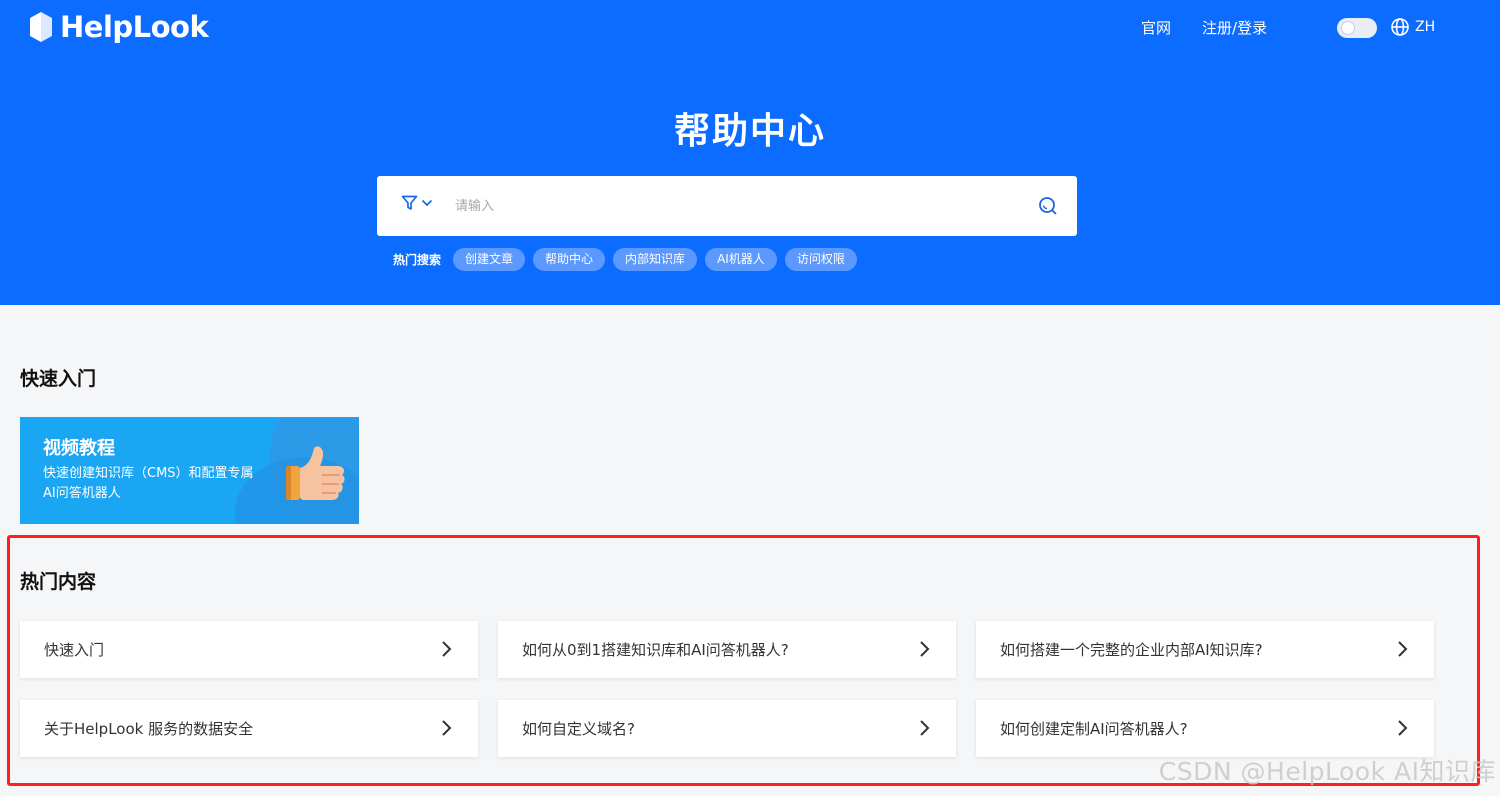  What do you see at coordinates (315, 473) in the screenshot?
I see `thumbs-up-icon` at bounding box center [315, 473].